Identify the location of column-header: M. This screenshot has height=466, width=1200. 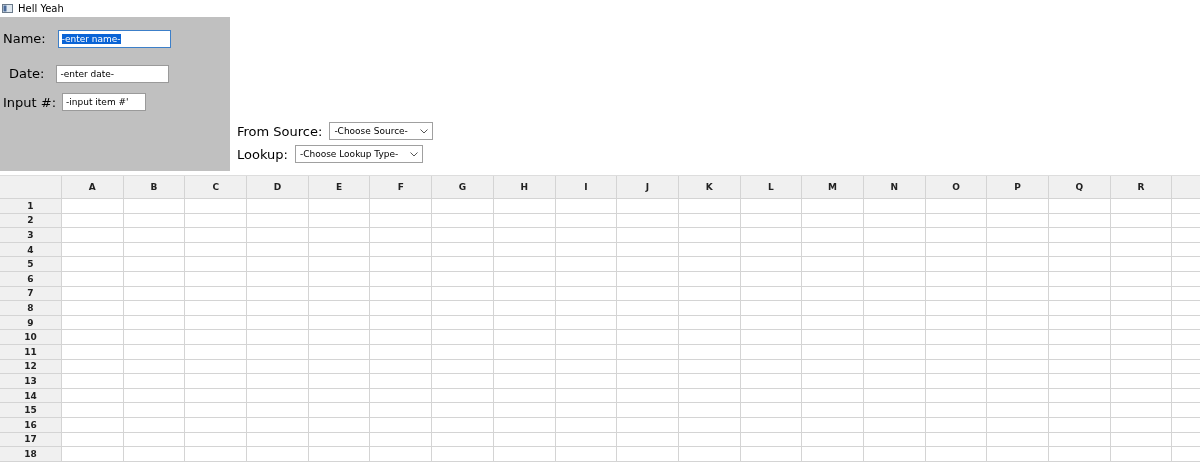
(833, 187).